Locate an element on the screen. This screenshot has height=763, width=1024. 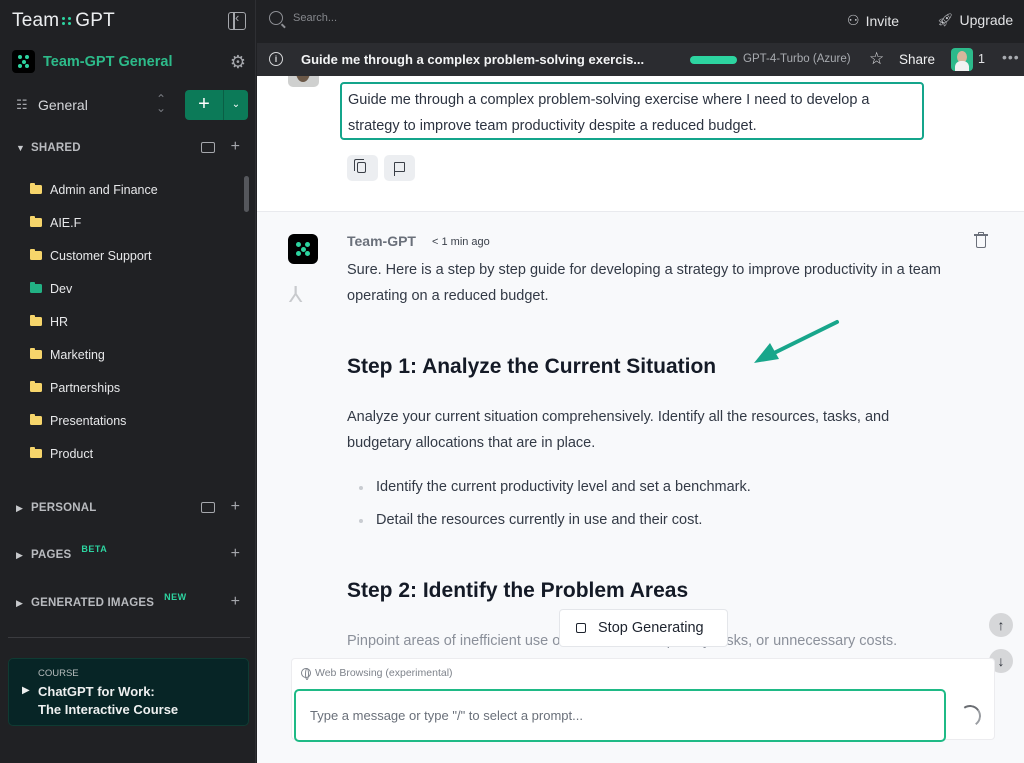
folder-item: Admin and Finance is located at coordinates (135, 189).